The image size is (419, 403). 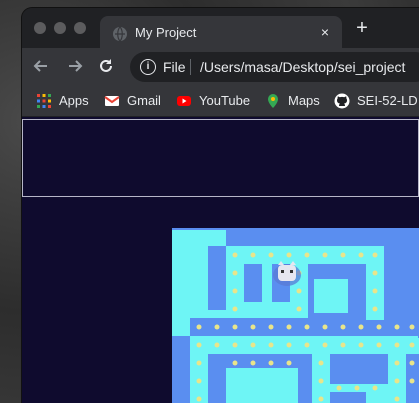 I want to click on url-text: /Users/masa/Desktop/sei_project, so click(x=302, y=67).